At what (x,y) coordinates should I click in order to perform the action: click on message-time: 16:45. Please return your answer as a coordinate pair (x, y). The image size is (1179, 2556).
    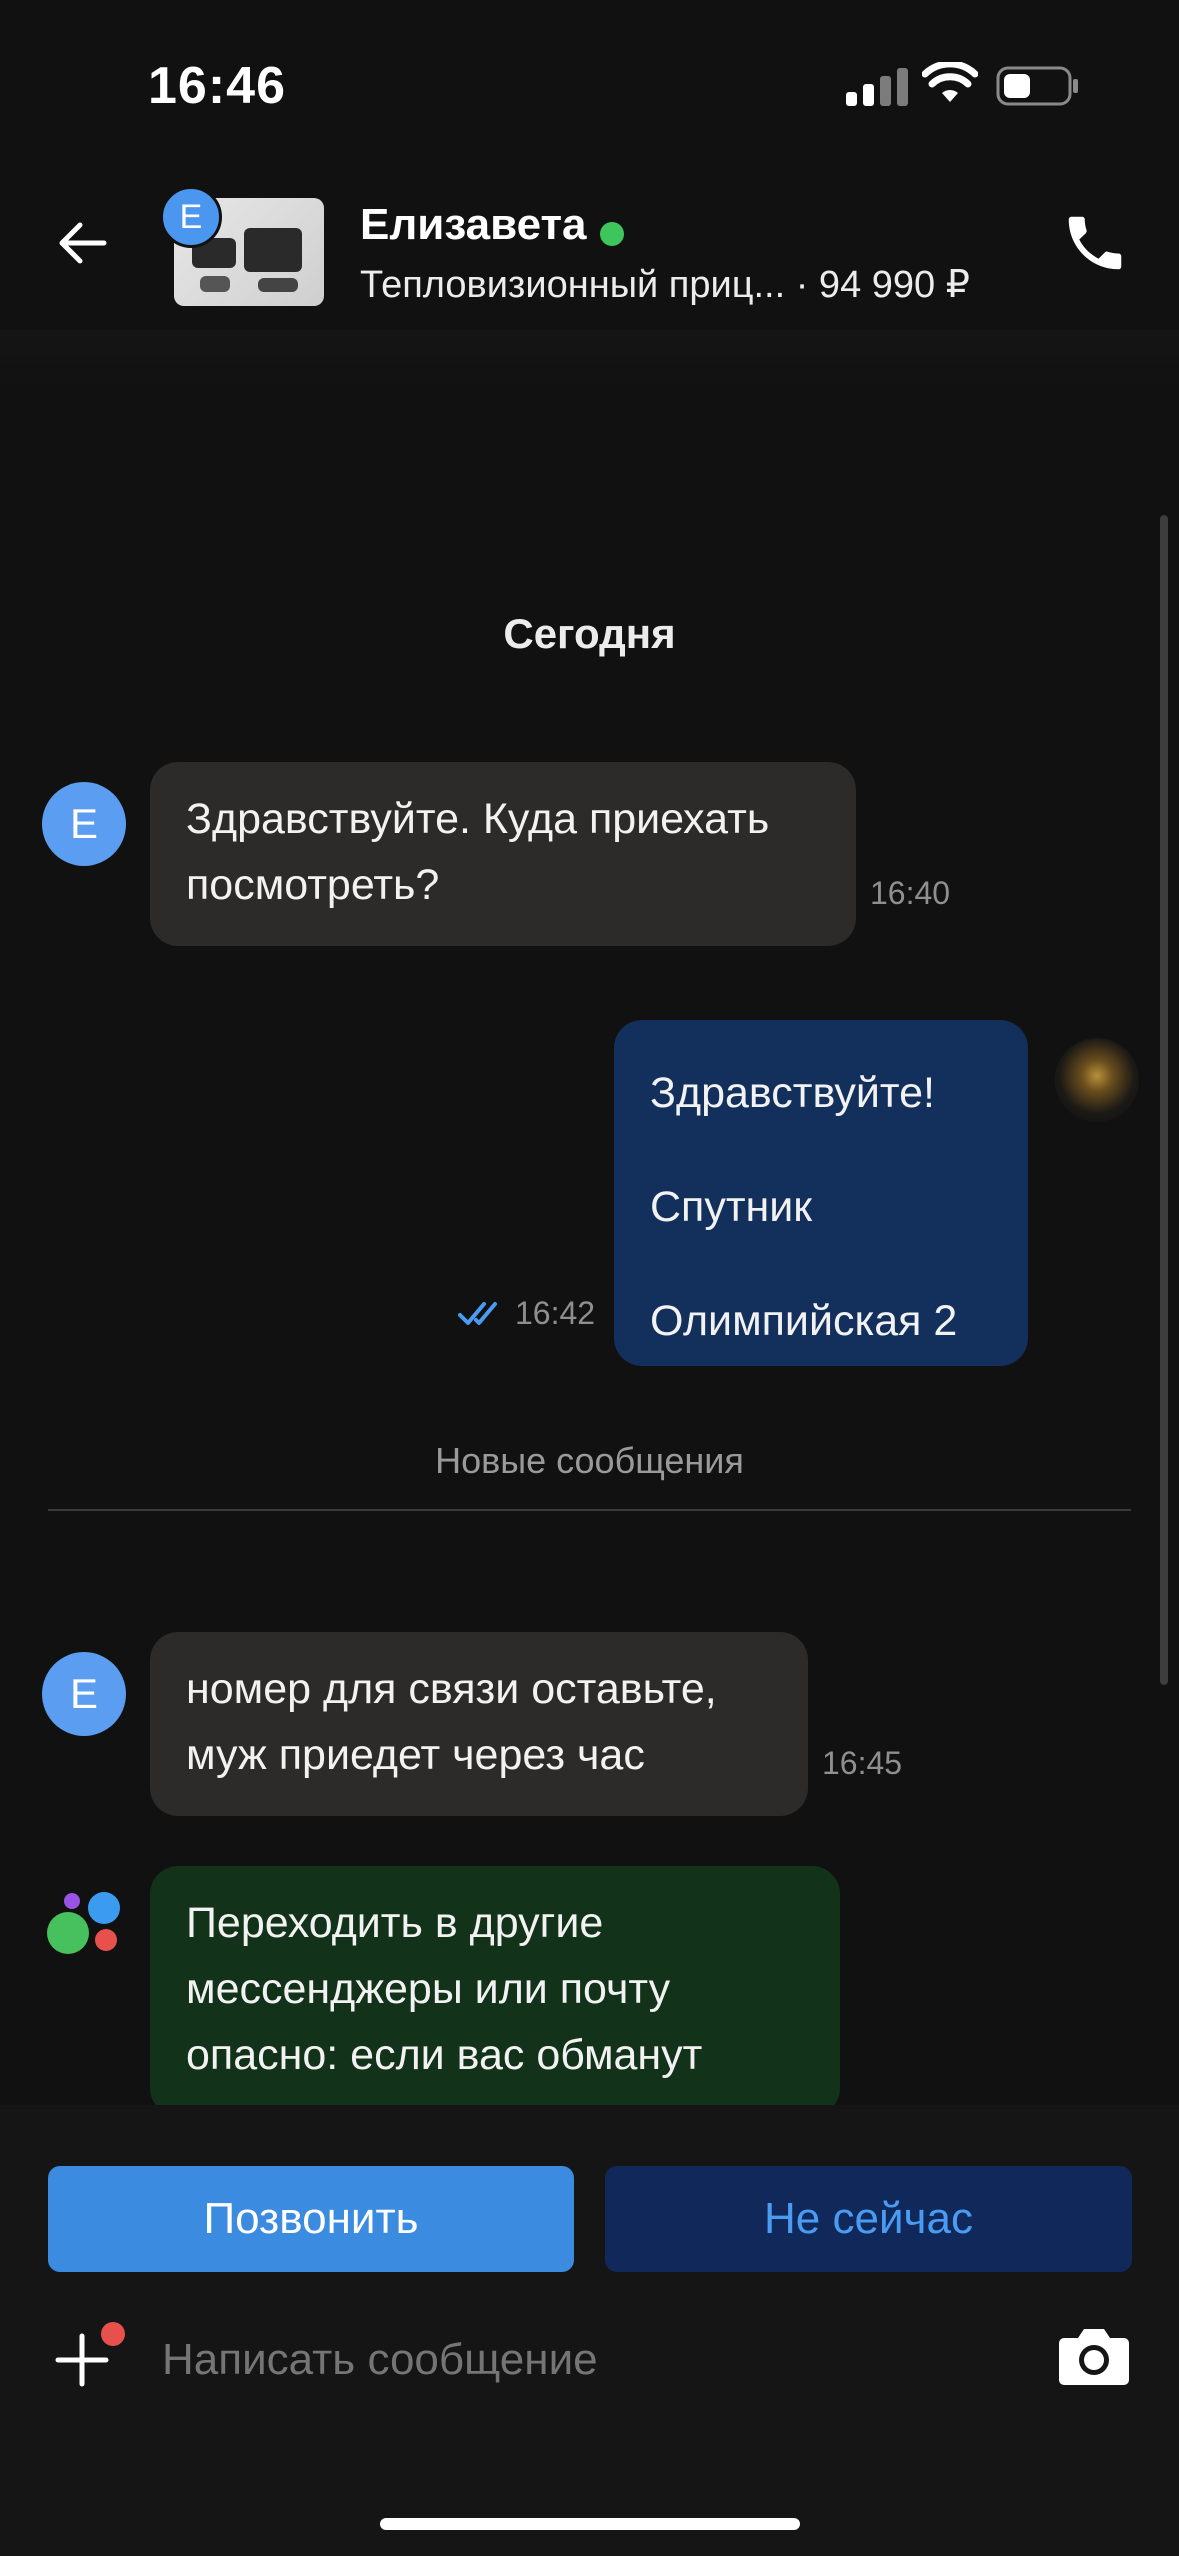
    Looking at the image, I should click on (862, 1763).